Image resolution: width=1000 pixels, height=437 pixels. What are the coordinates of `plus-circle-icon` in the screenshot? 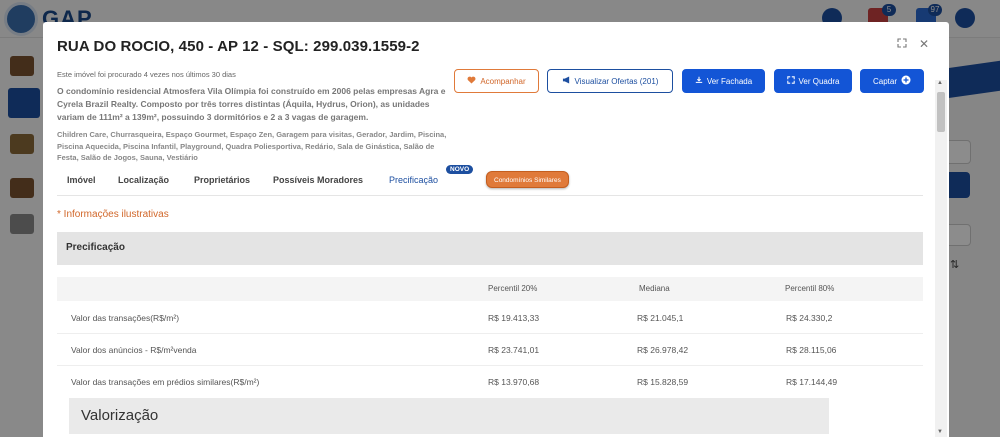 It's located at (906, 81).